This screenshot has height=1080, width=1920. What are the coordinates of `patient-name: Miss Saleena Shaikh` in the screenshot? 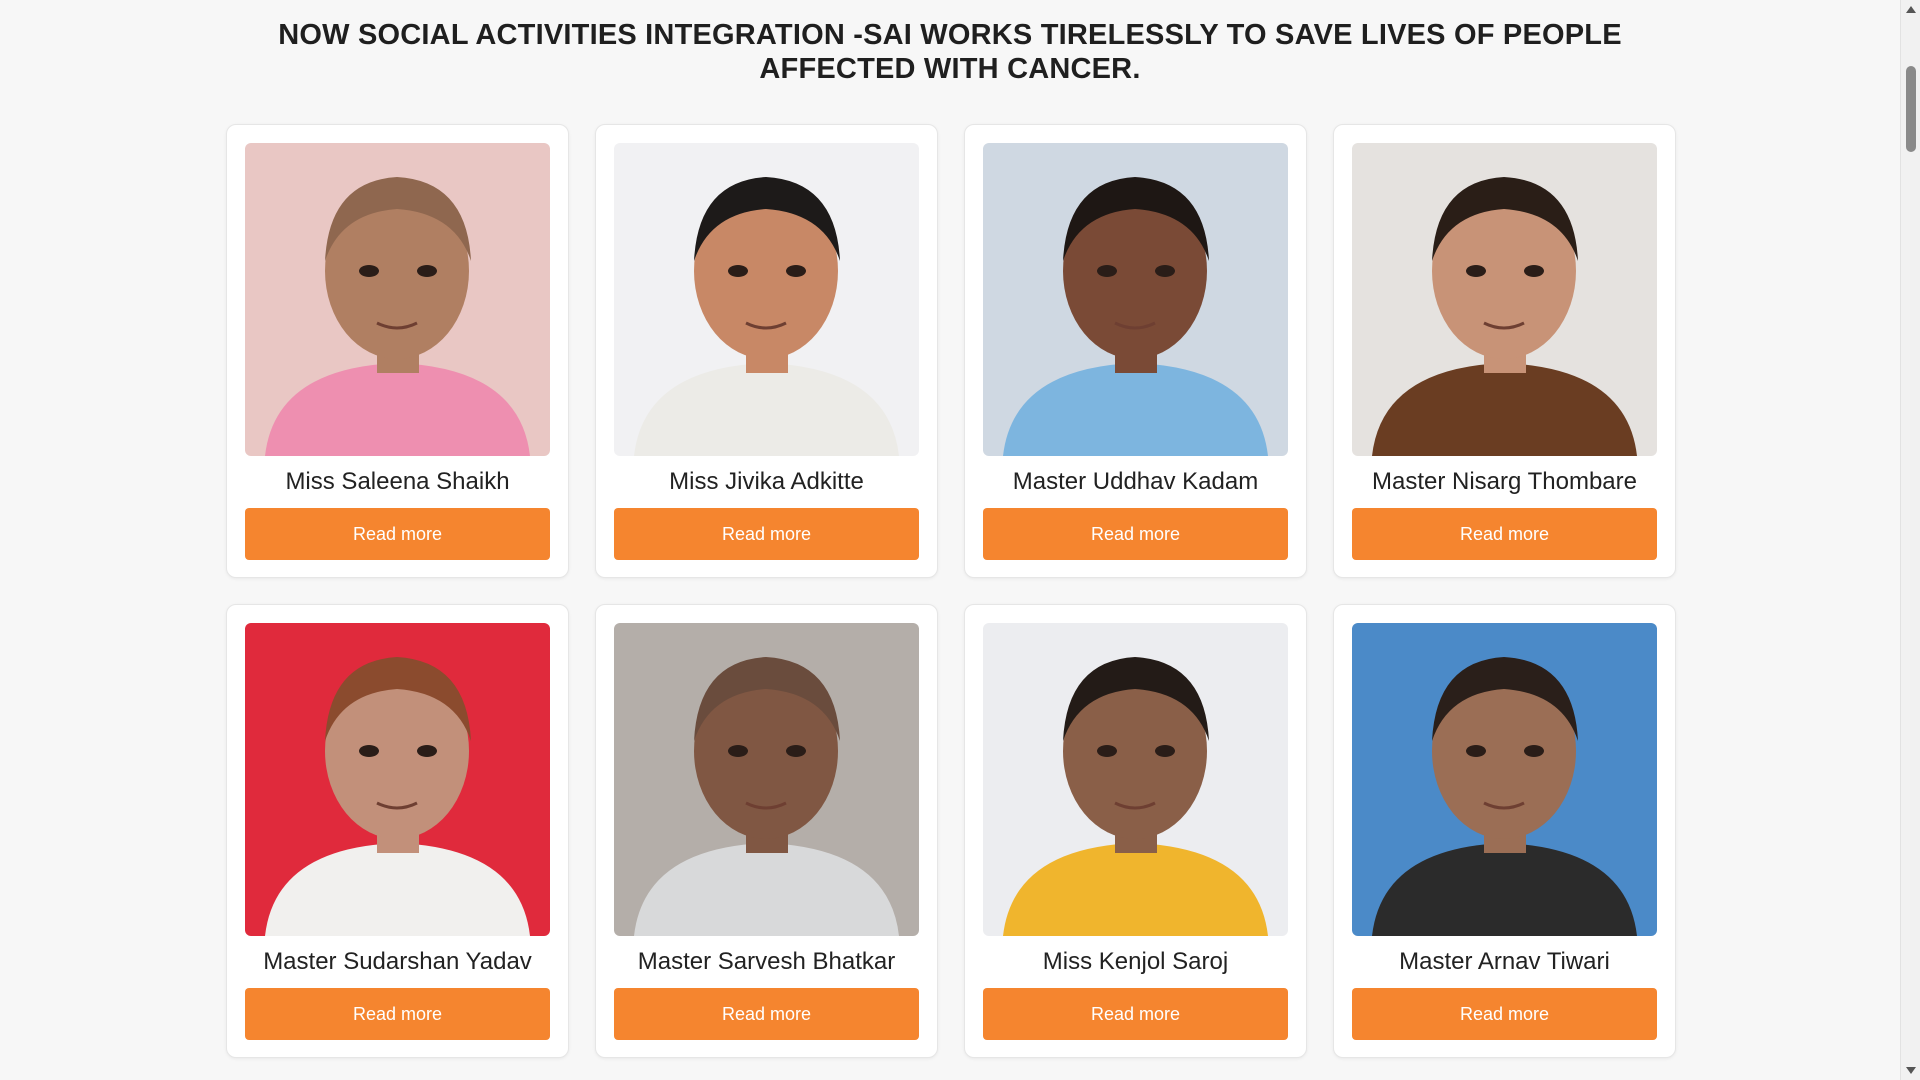 It's located at (397, 481).